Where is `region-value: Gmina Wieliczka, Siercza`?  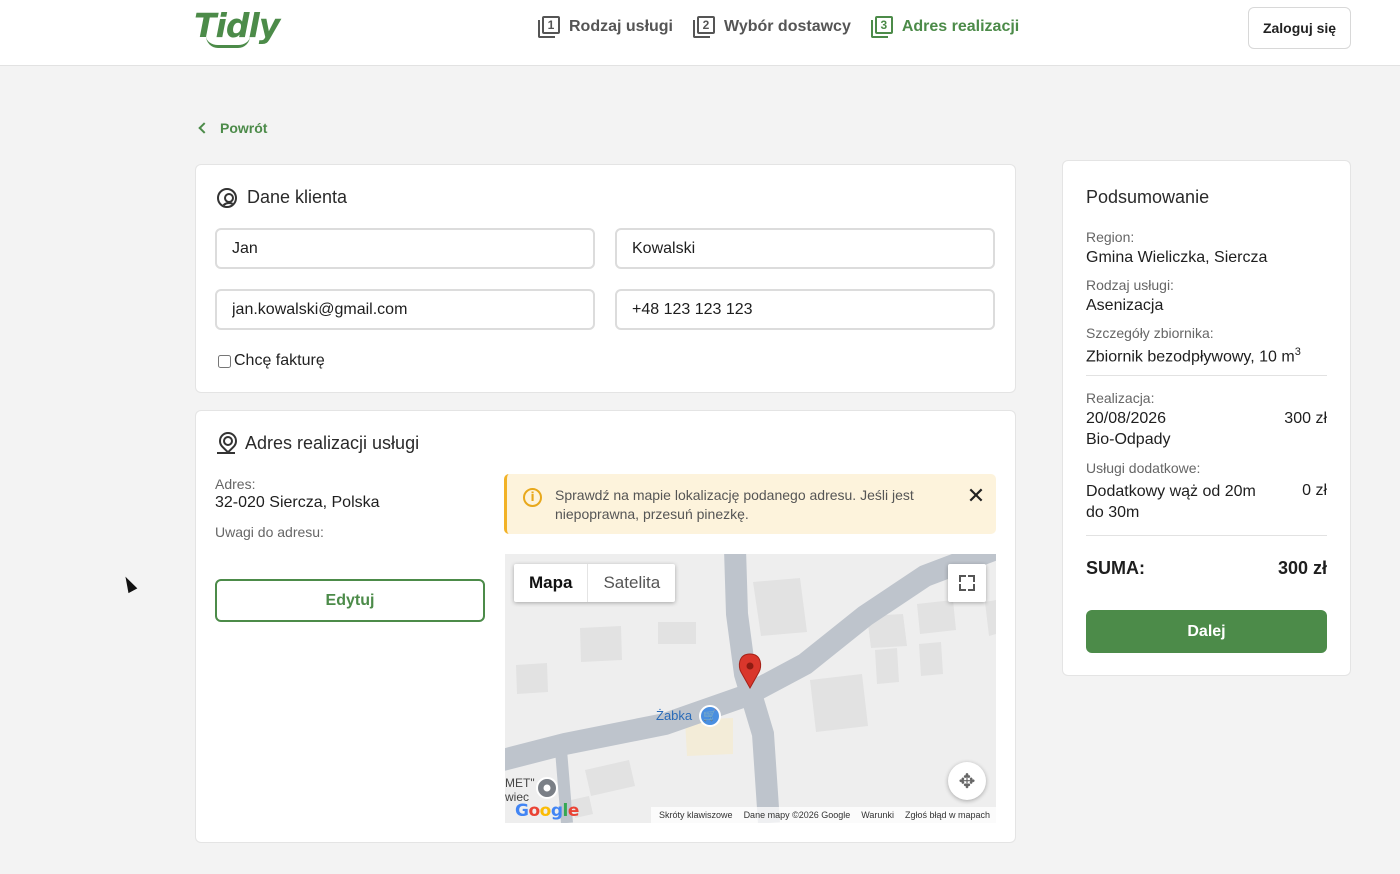 region-value: Gmina Wieliczka, Siercza is located at coordinates (1177, 257).